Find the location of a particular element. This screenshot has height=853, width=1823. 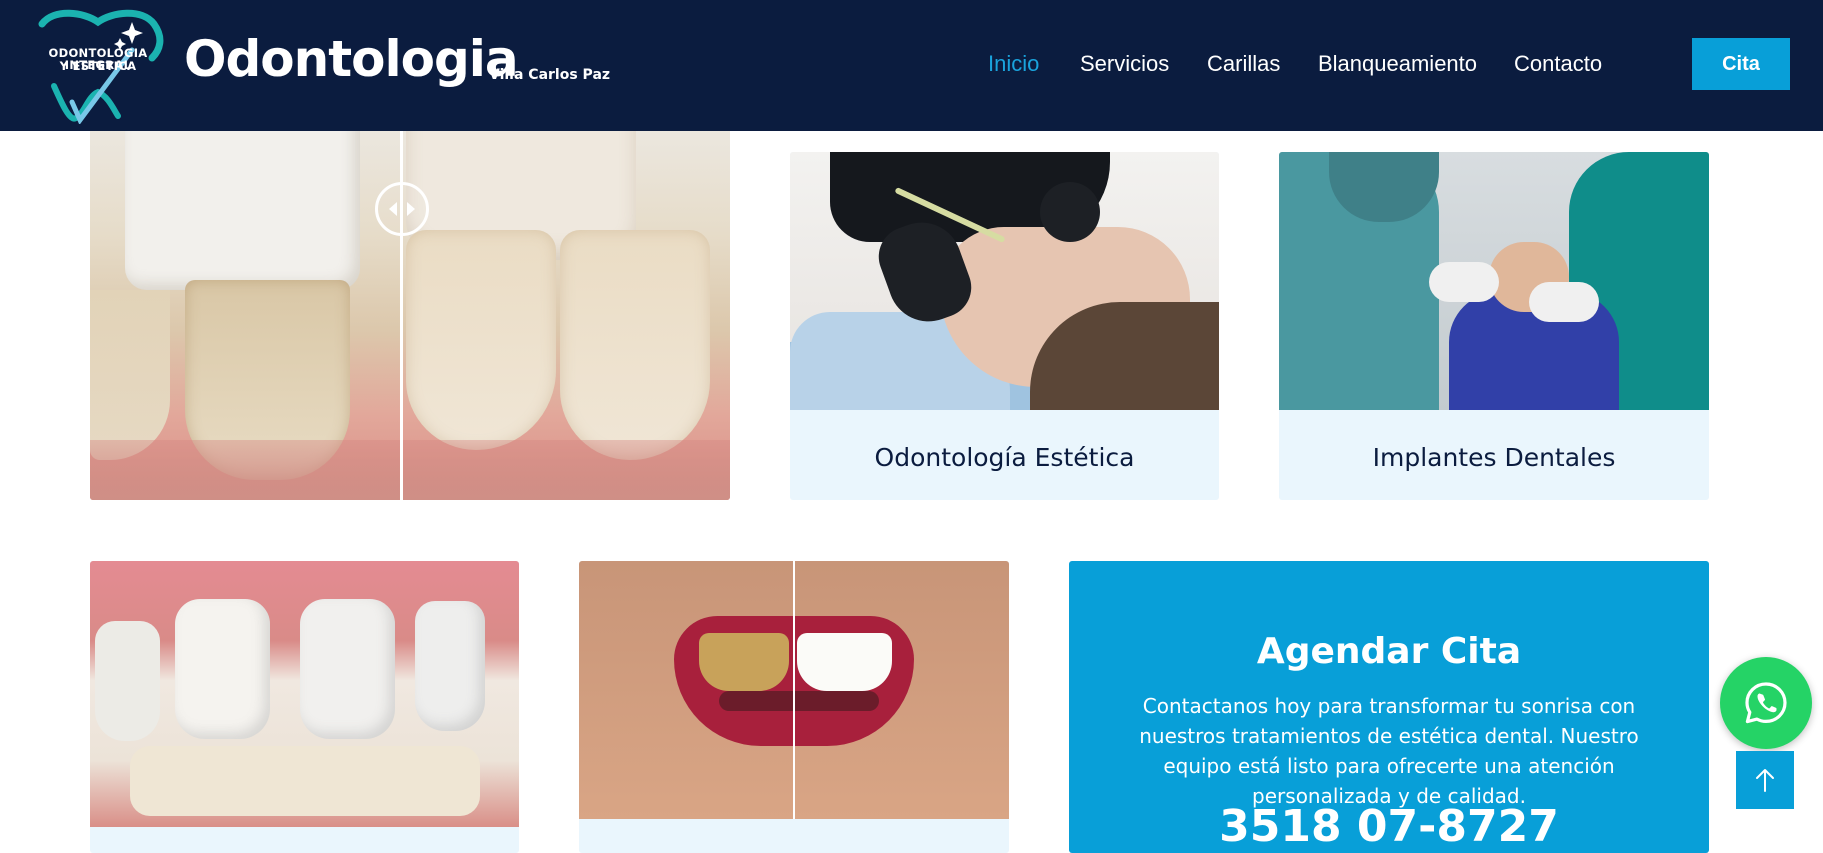

arrow-up-icon is located at coordinates (1765, 780).